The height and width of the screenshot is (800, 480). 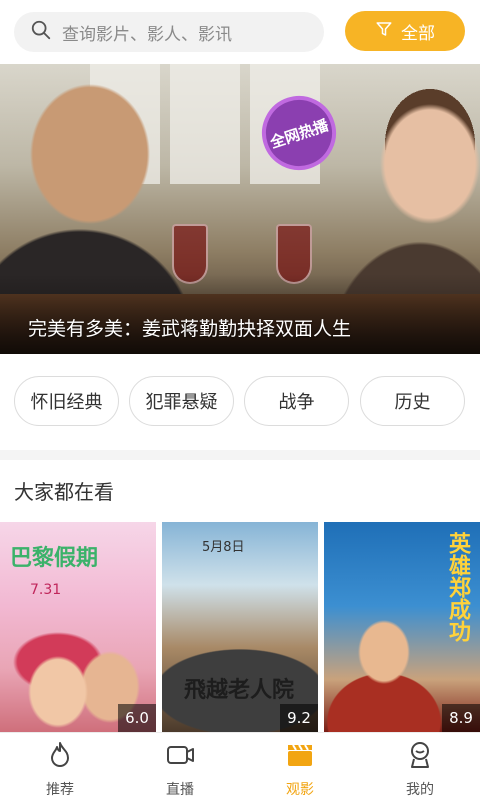 I want to click on filter-icon, so click(x=388, y=31).